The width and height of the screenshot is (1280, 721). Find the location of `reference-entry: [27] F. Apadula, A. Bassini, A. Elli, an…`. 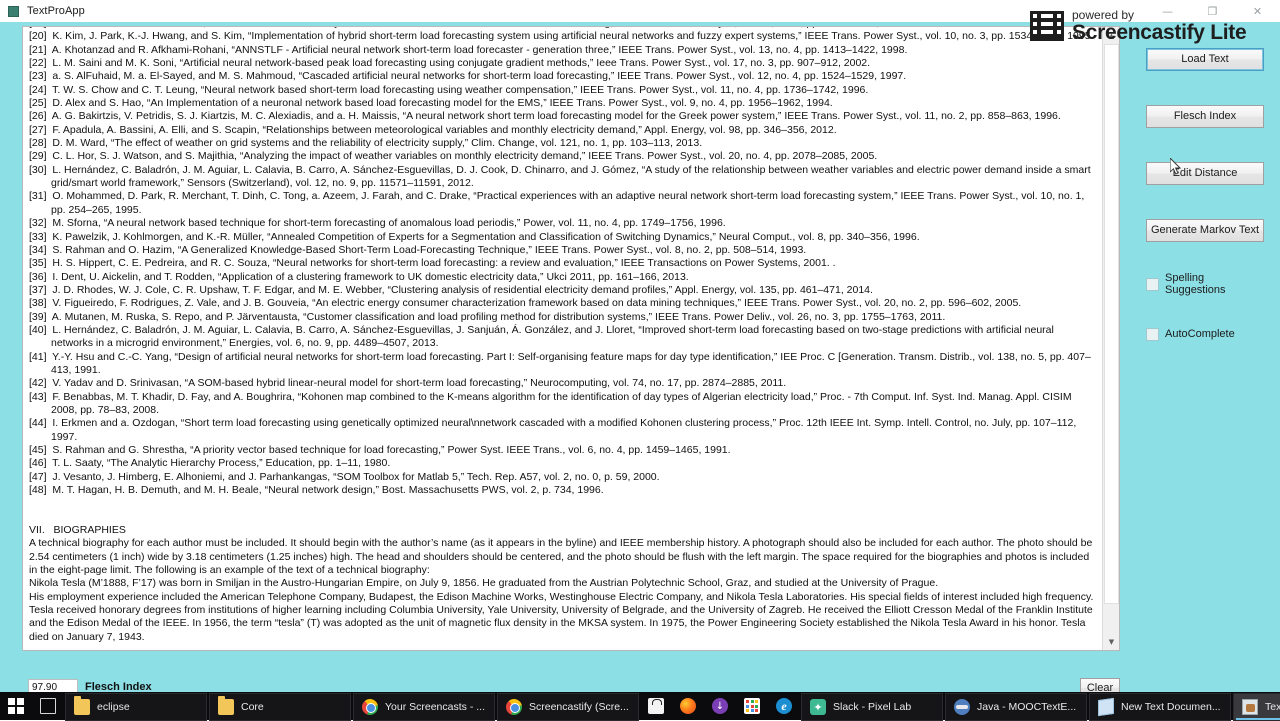

reference-entry: [27] F. Apadula, A. Bassini, A. Elli, an… is located at coordinates (433, 129).